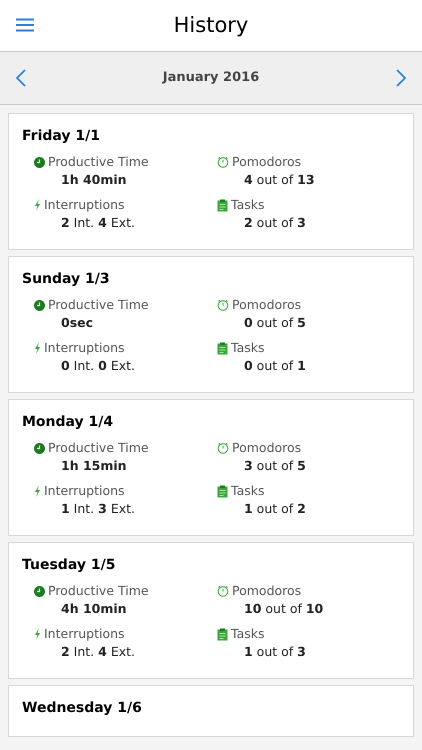 The height and width of the screenshot is (750, 422). Describe the element at coordinates (211, 25) in the screenshot. I see `page-title: History` at that location.